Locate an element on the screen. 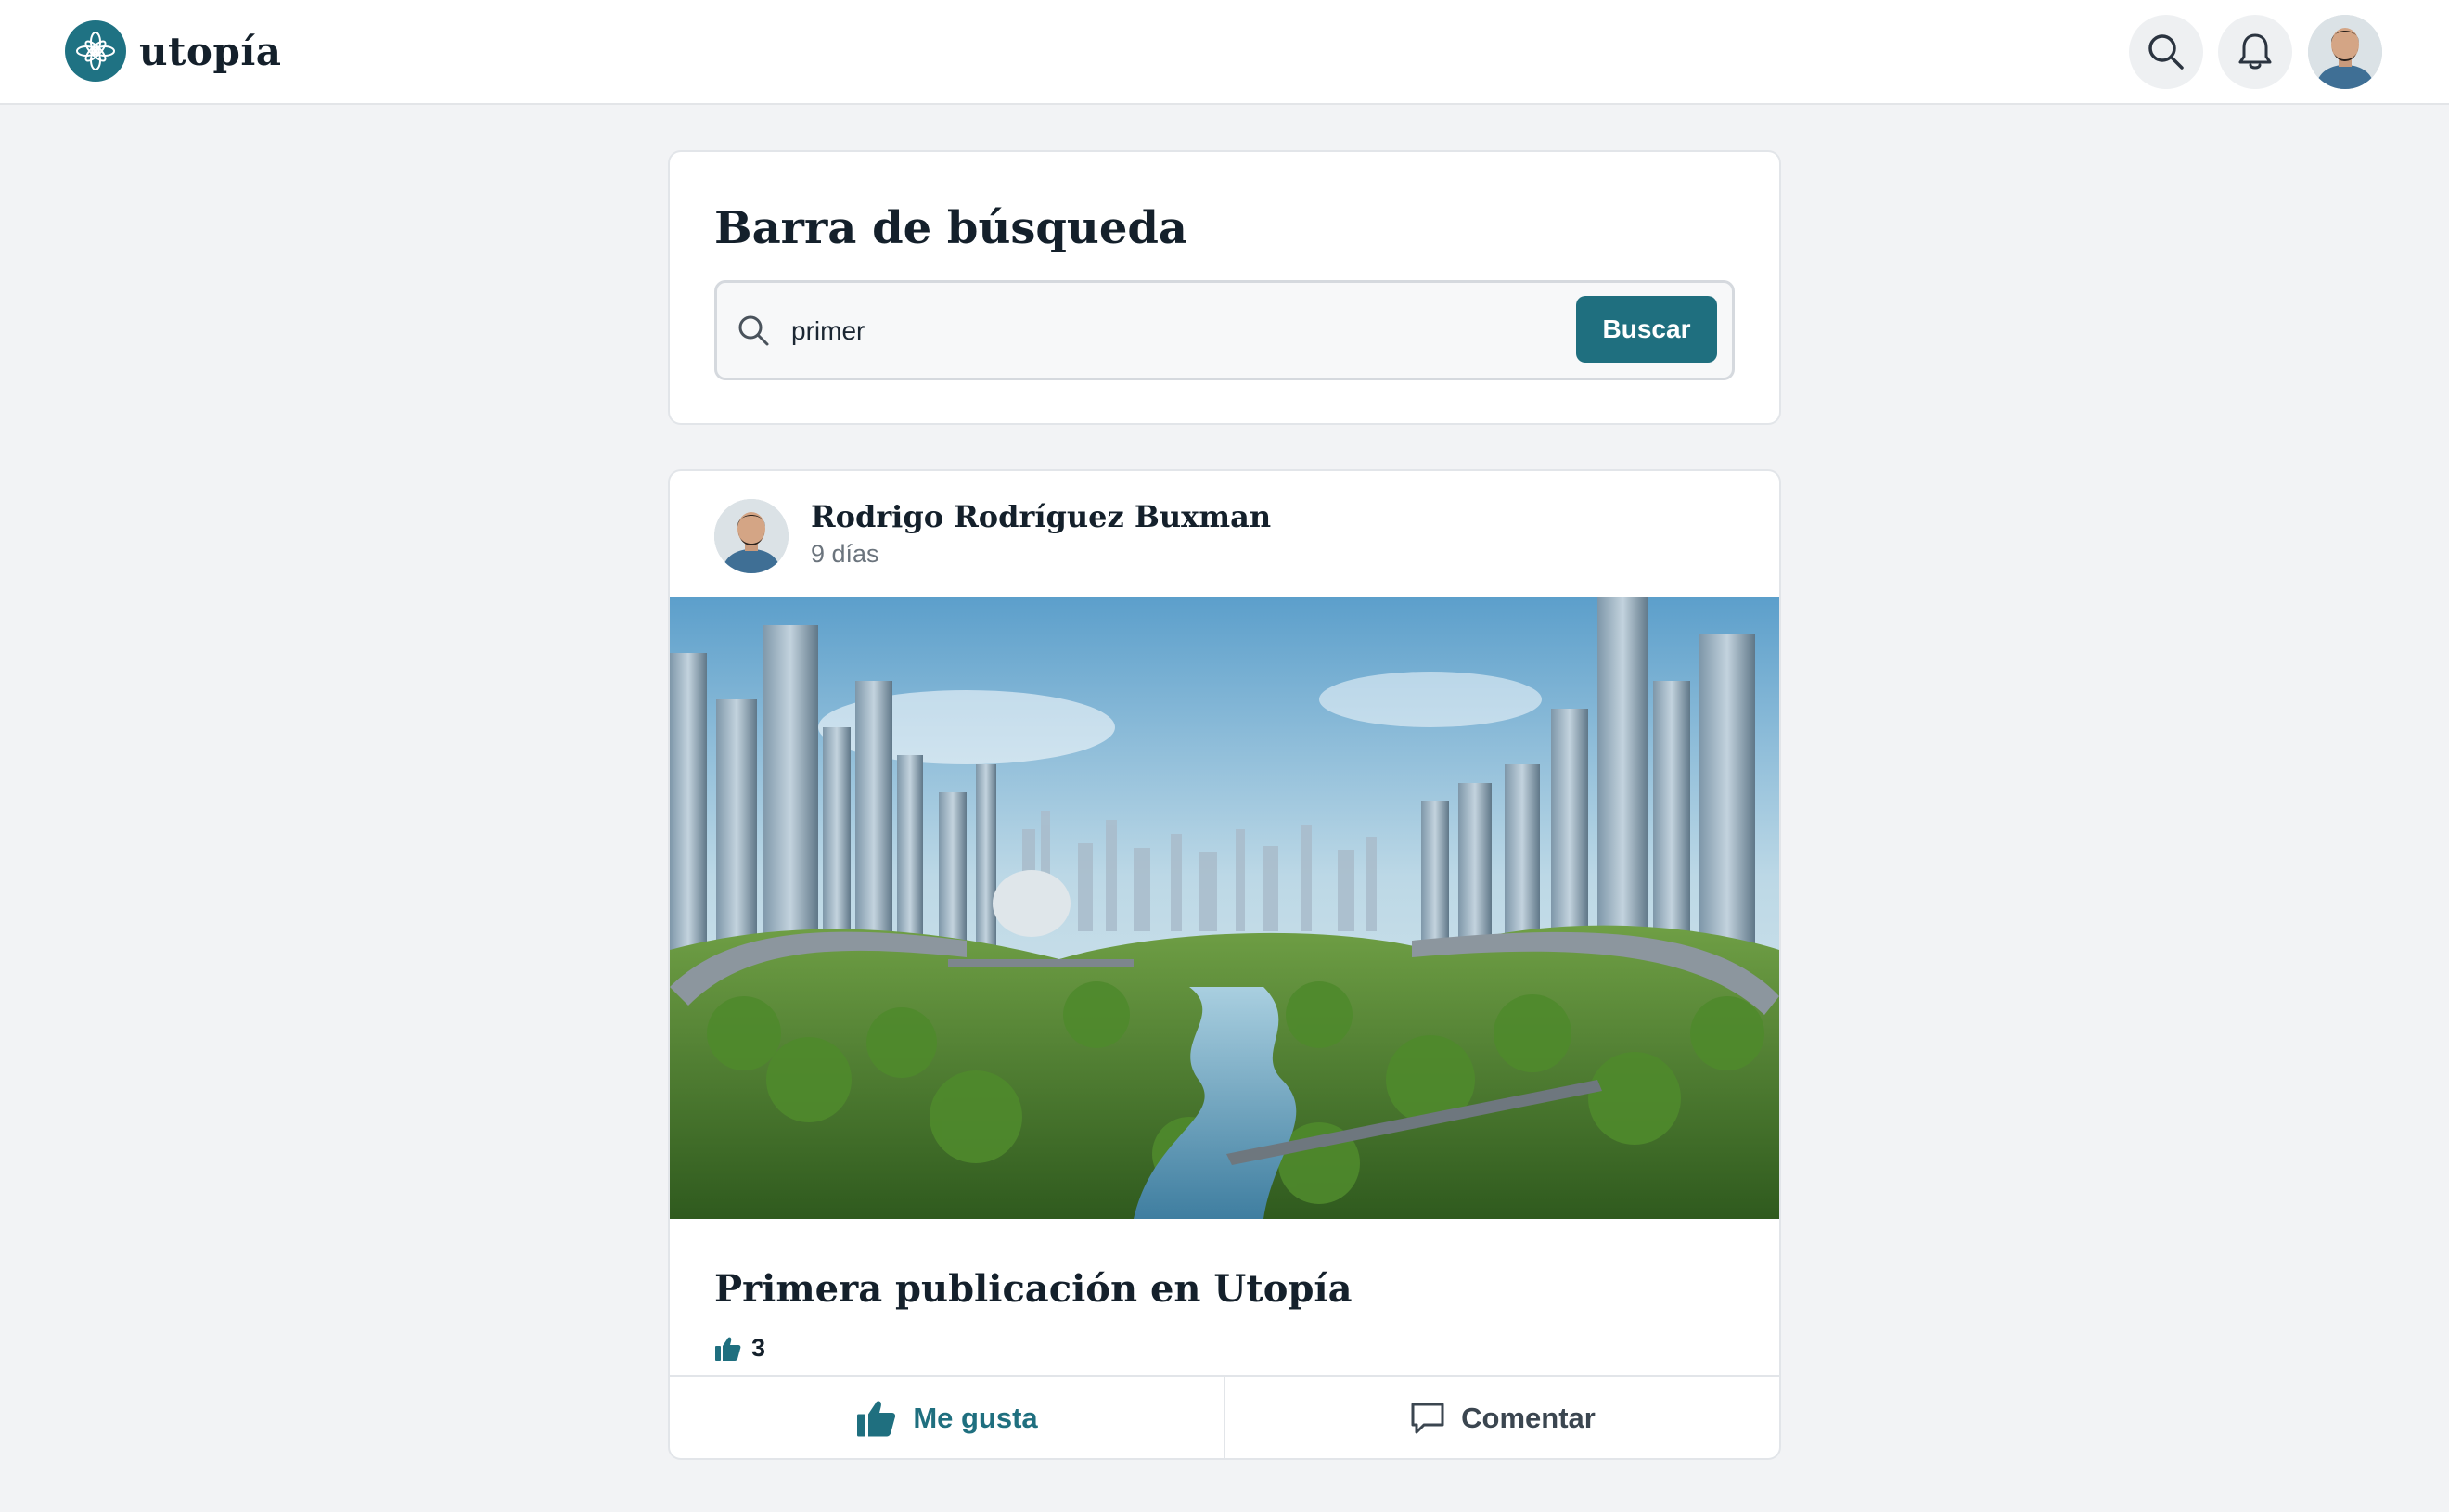 The image size is (2449, 1512). bell-icon is located at coordinates (2255, 51).